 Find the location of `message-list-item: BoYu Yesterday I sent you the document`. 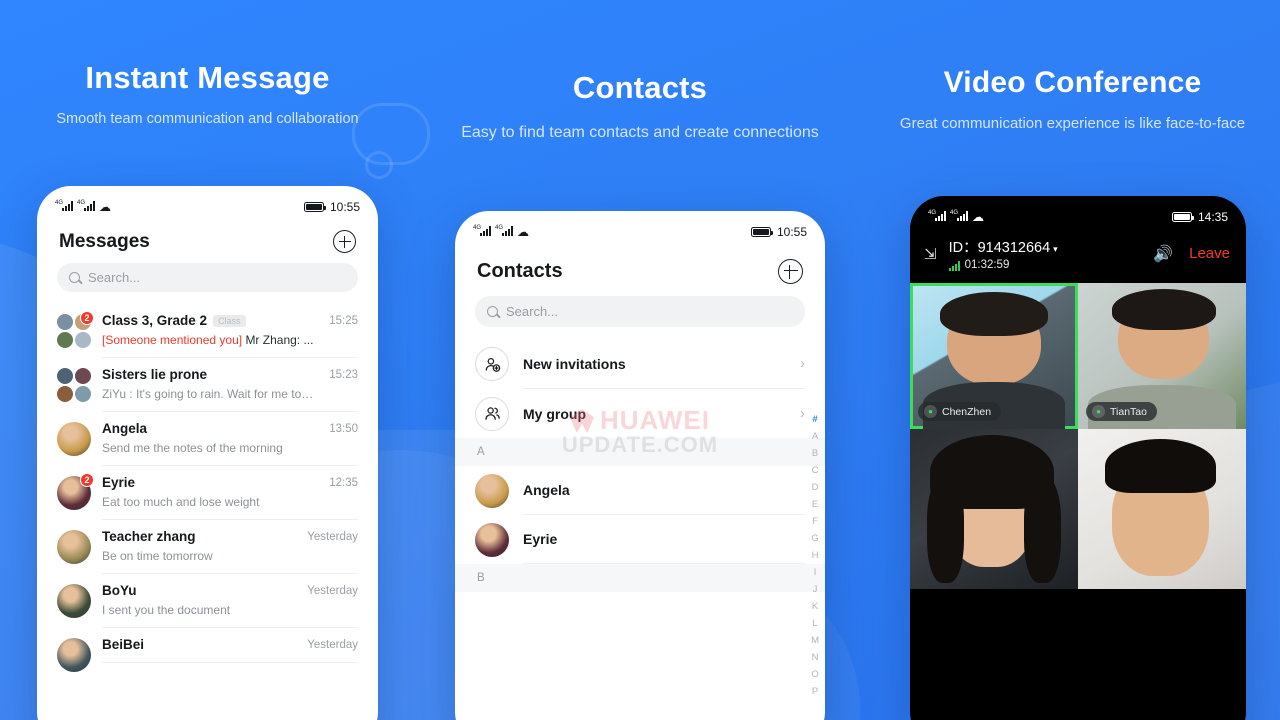

message-list-item: BoYu Yesterday I sent you the document is located at coordinates (207, 601).